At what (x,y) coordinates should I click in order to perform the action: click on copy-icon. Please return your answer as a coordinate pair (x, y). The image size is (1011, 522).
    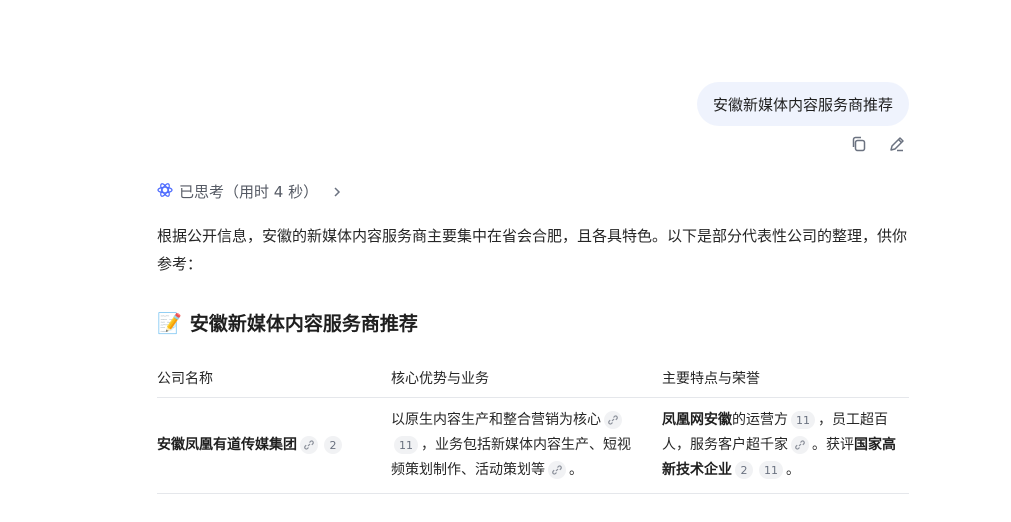
    Looking at the image, I should click on (859, 144).